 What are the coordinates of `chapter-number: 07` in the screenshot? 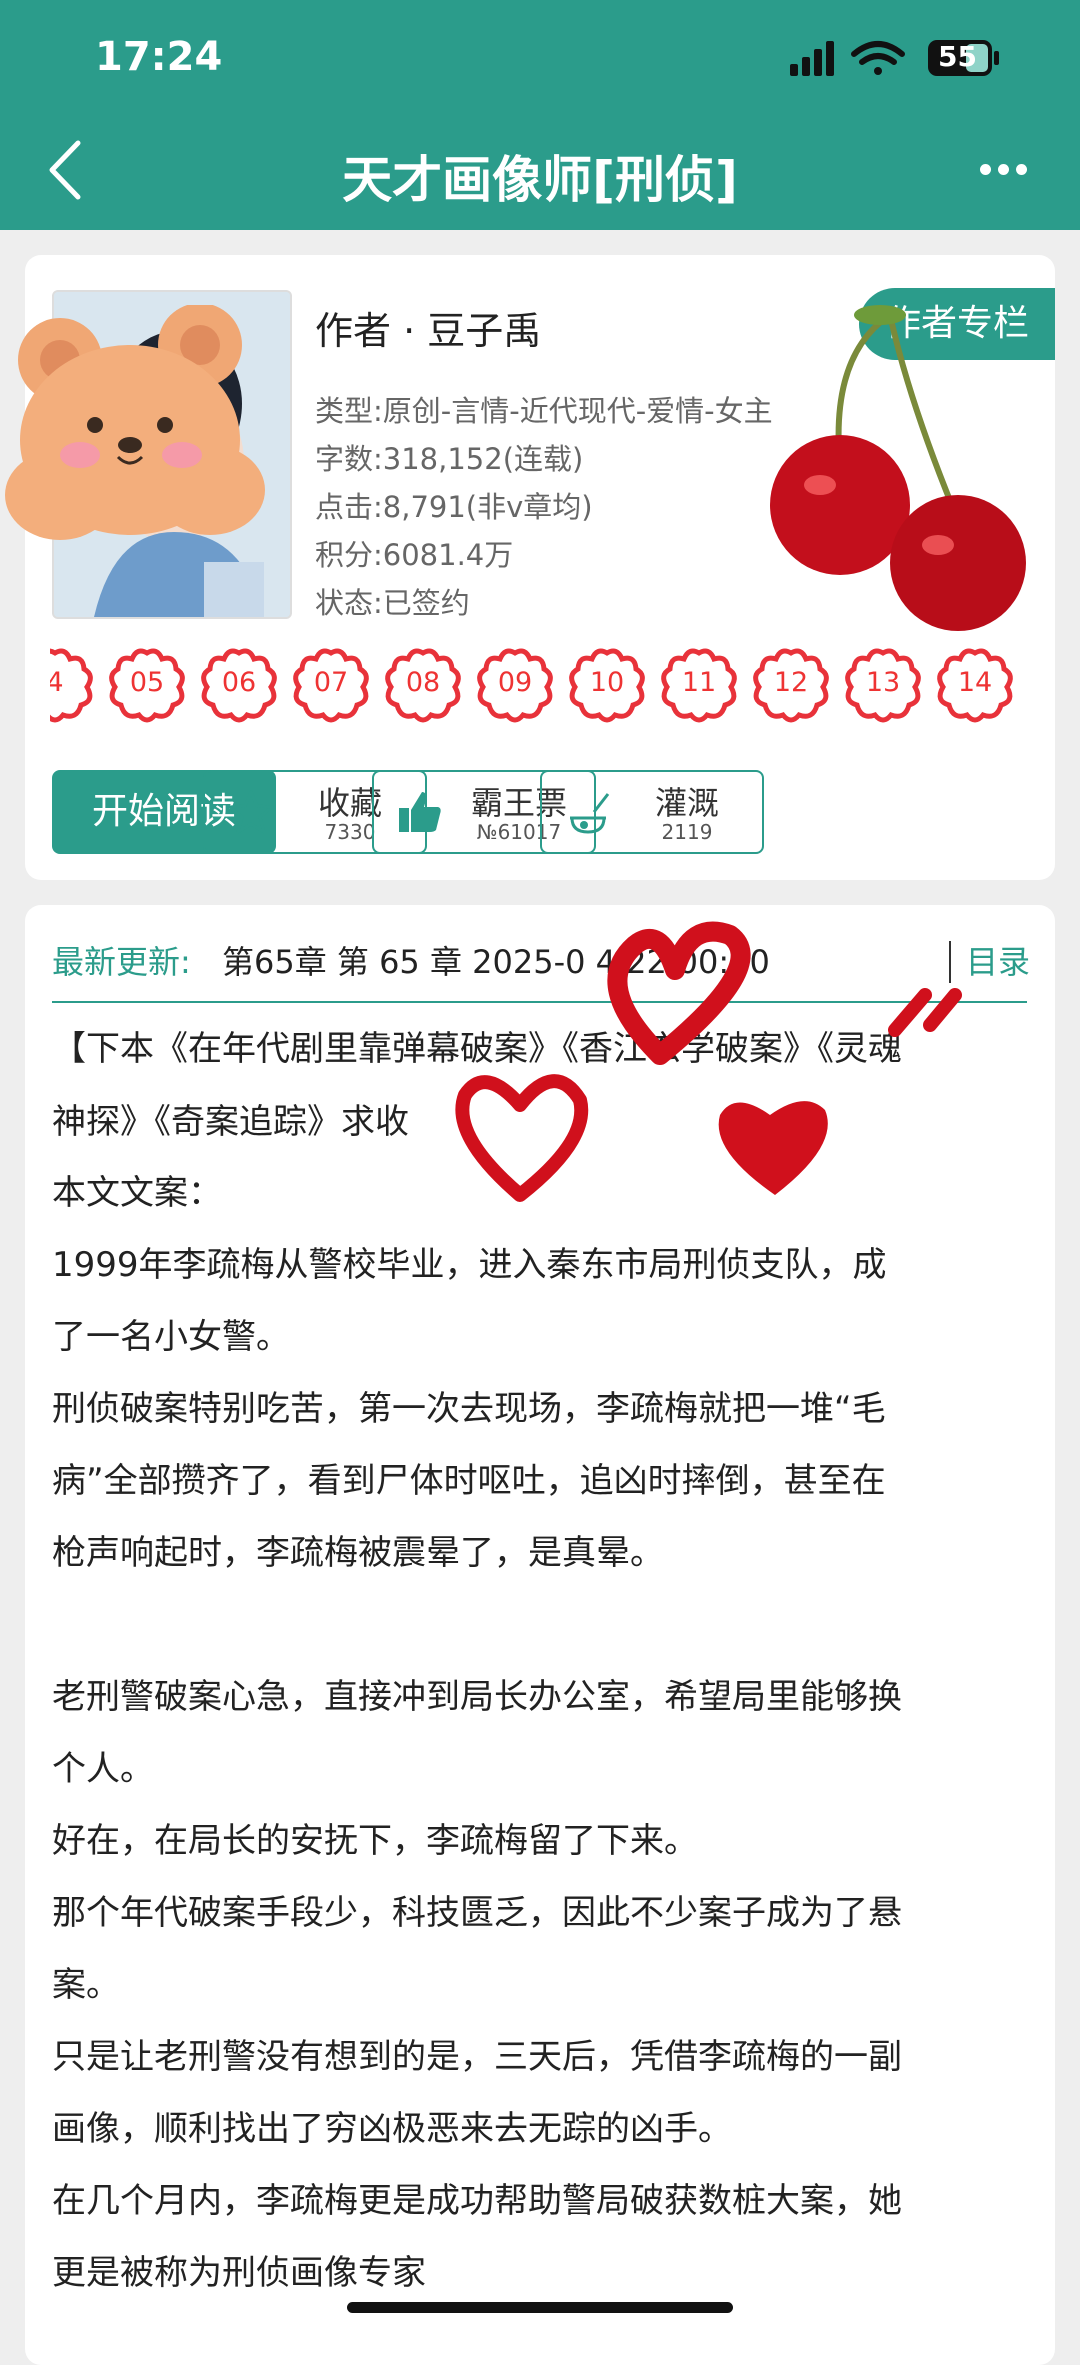 It's located at (331, 682).